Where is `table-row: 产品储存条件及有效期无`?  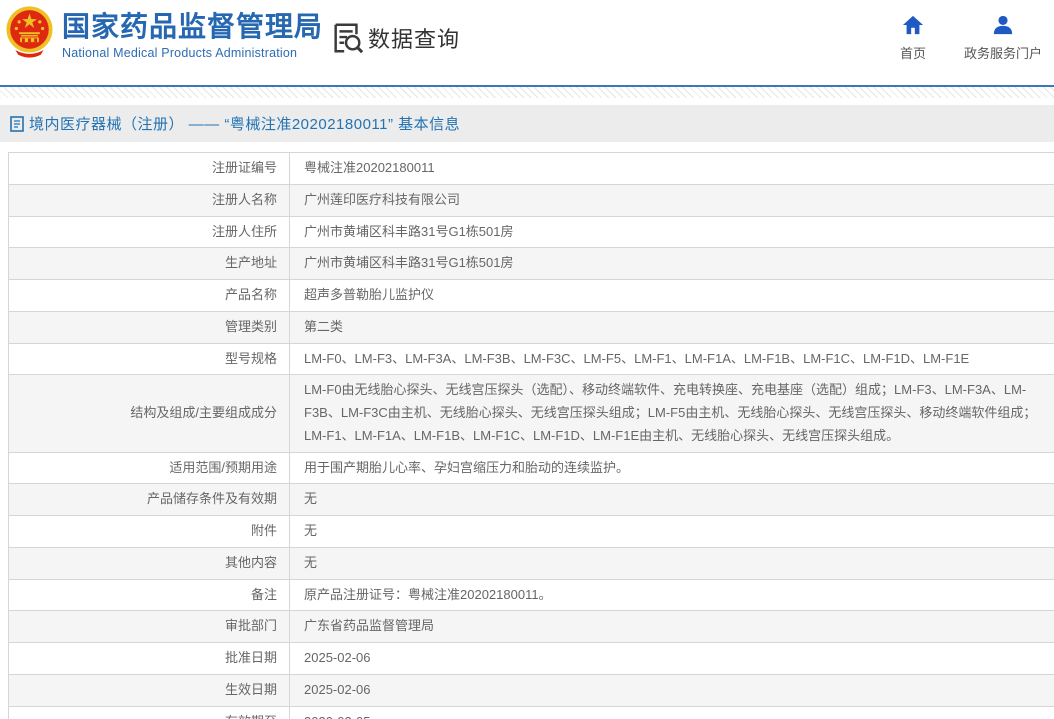 table-row: 产品储存条件及有效期无 is located at coordinates (531, 499).